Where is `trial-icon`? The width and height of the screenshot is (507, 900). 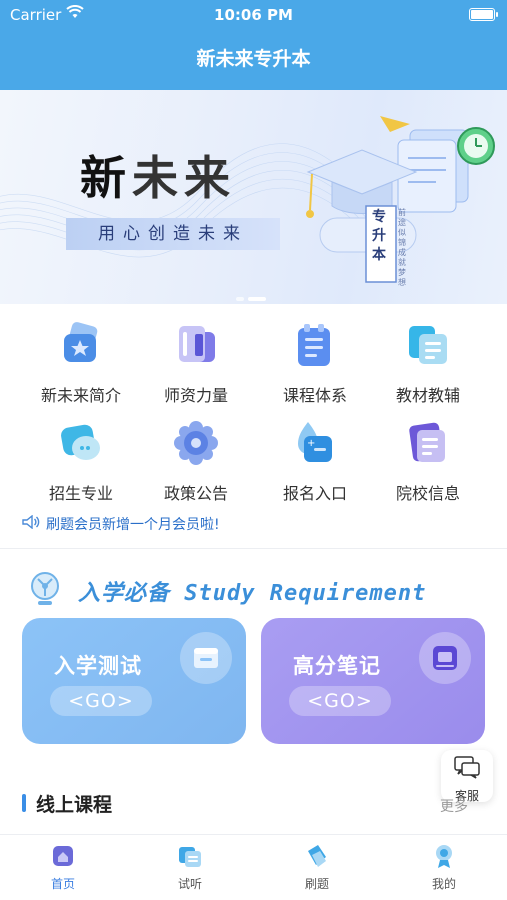
trial-icon is located at coordinates (190, 856).